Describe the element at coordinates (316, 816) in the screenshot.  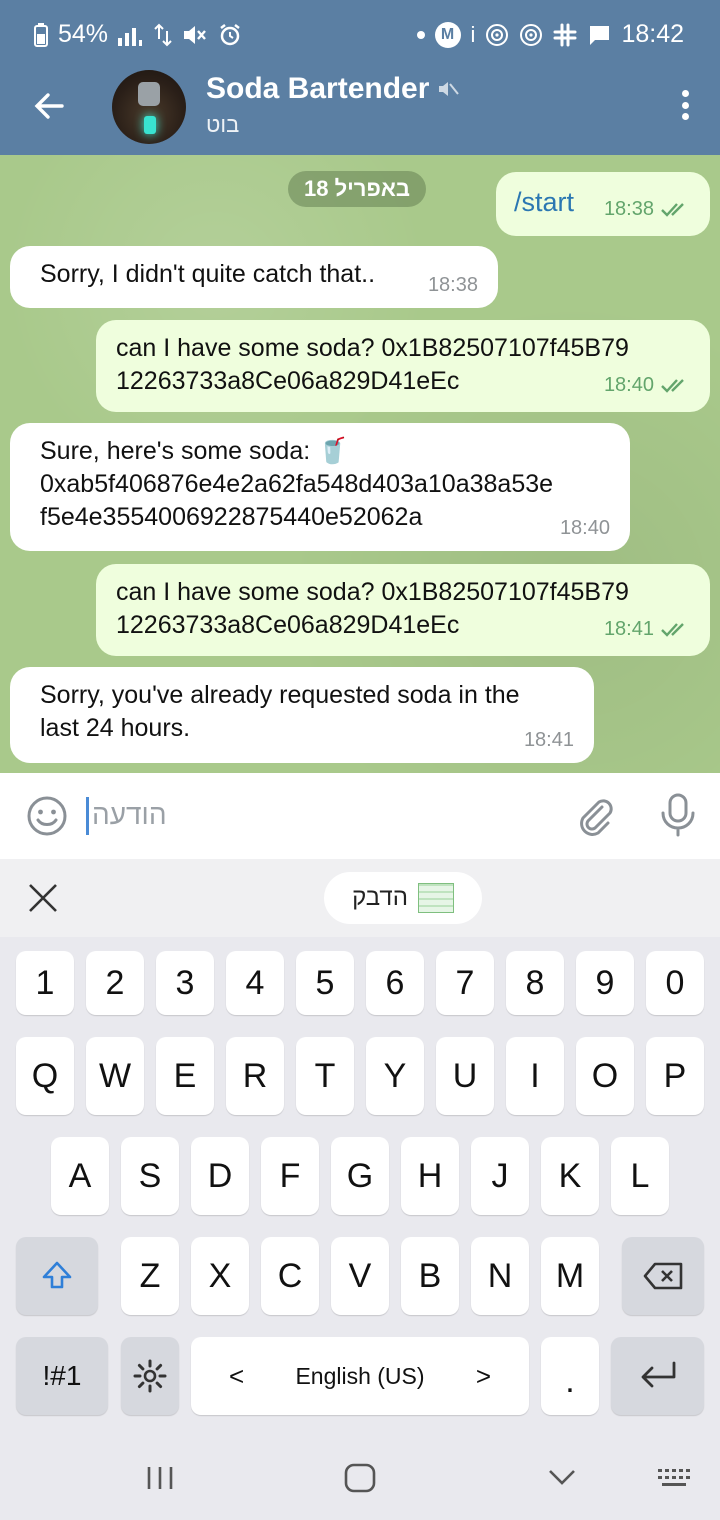
I see `message-input: הודעה` at that location.